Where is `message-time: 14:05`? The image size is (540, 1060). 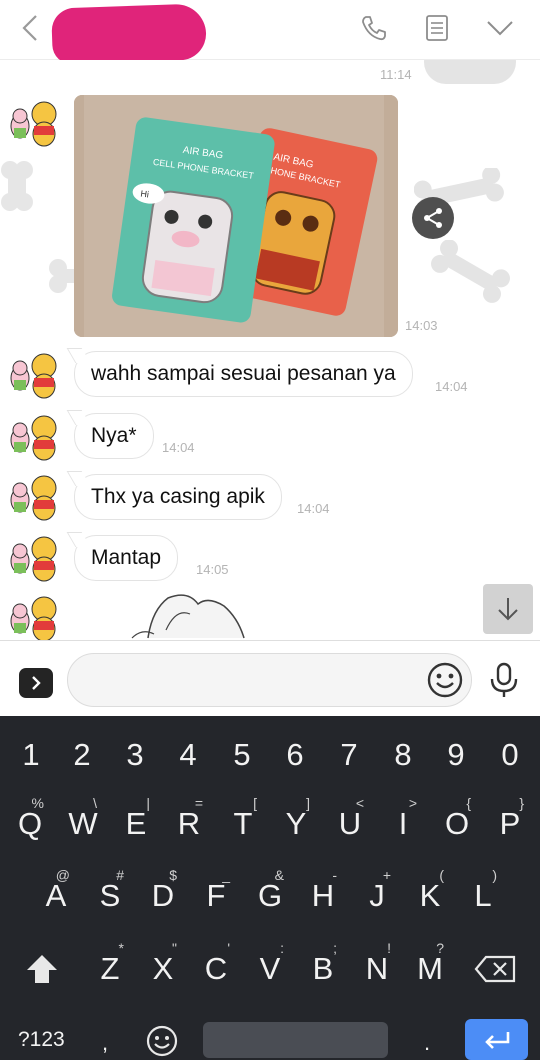
message-time: 14:05 is located at coordinates (212, 569).